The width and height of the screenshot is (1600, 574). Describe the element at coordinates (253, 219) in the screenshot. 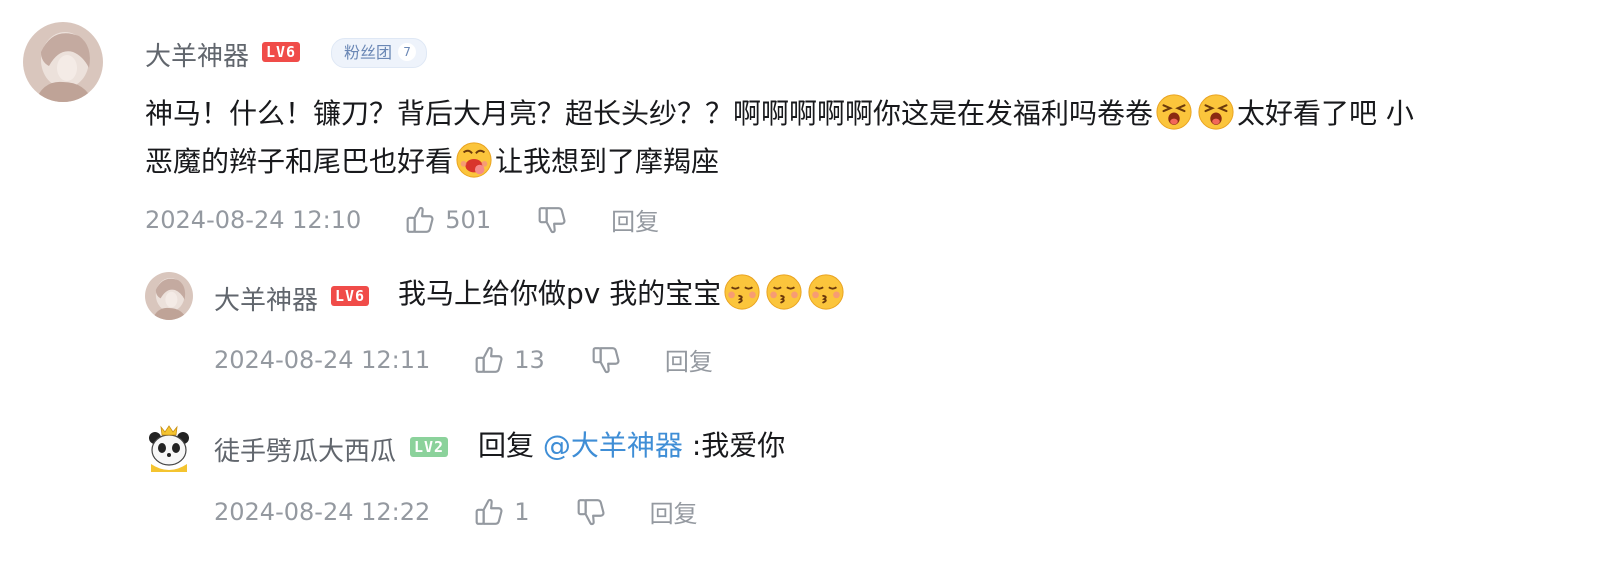

I see `comment-time: 2024-08-24 12:10` at that location.